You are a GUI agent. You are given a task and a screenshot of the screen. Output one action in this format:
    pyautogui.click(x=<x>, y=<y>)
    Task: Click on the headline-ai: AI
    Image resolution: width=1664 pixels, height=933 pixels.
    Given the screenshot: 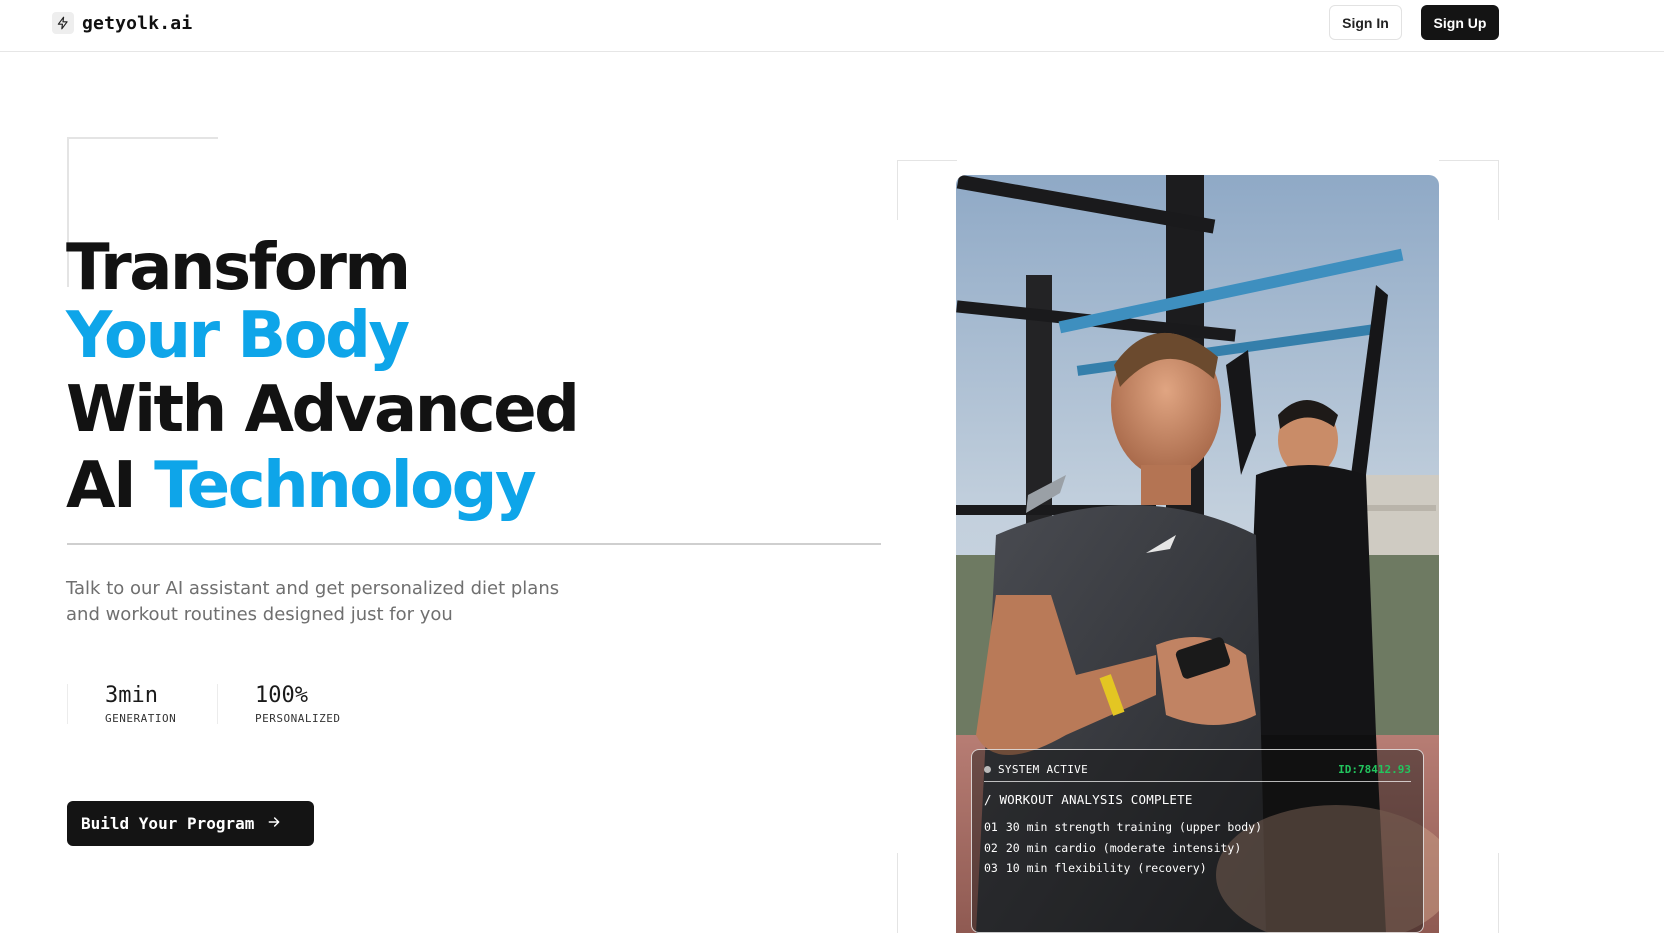 What is the action you would take?
    pyautogui.click(x=101, y=486)
    